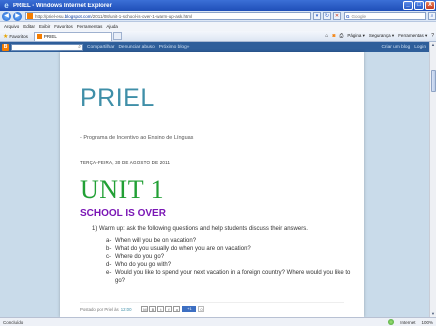 Image resolution: width=436 pixels, height=326 pixels. I want to click on blogger-logo-icon: B, so click(5, 47).